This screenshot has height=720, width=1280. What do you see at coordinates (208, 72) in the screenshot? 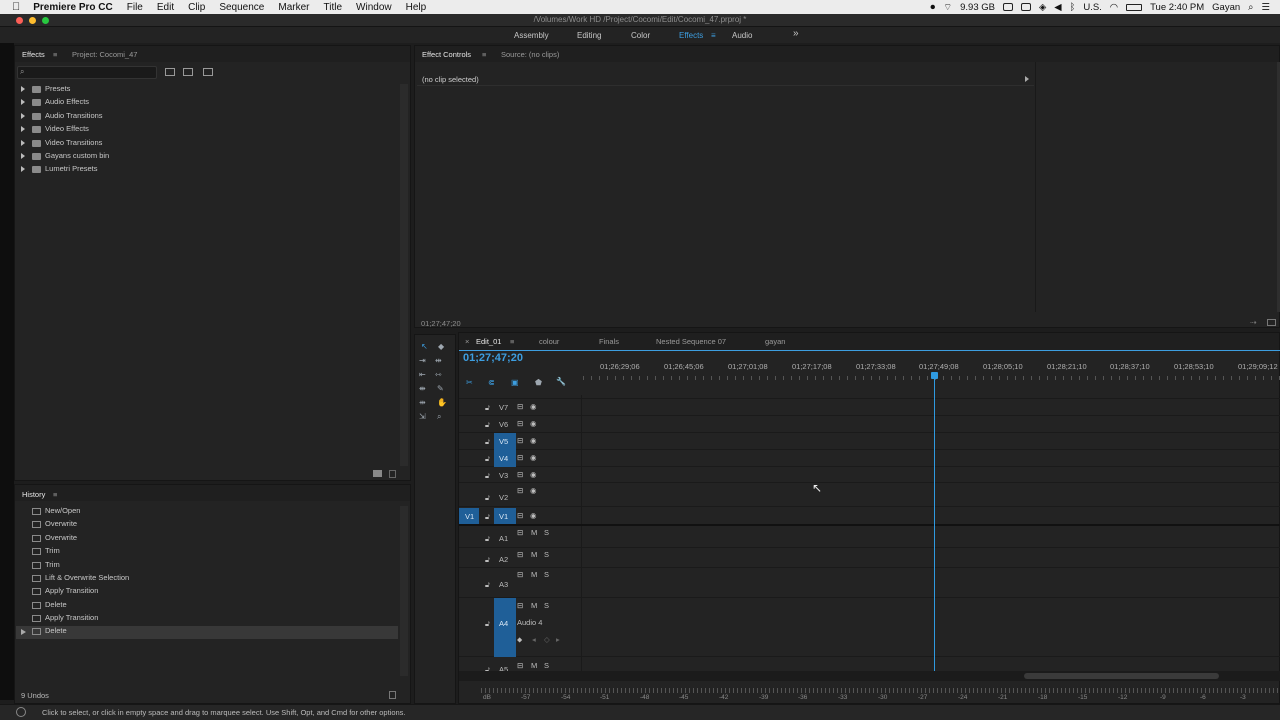
I see `yuv-effects-icon` at bounding box center [208, 72].